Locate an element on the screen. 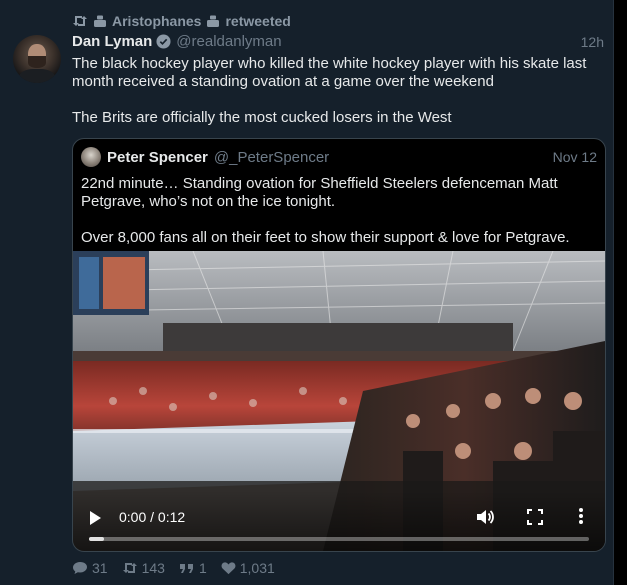 The width and height of the screenshot is (627, 585). heart-icon is located at coordinates (228, 568).